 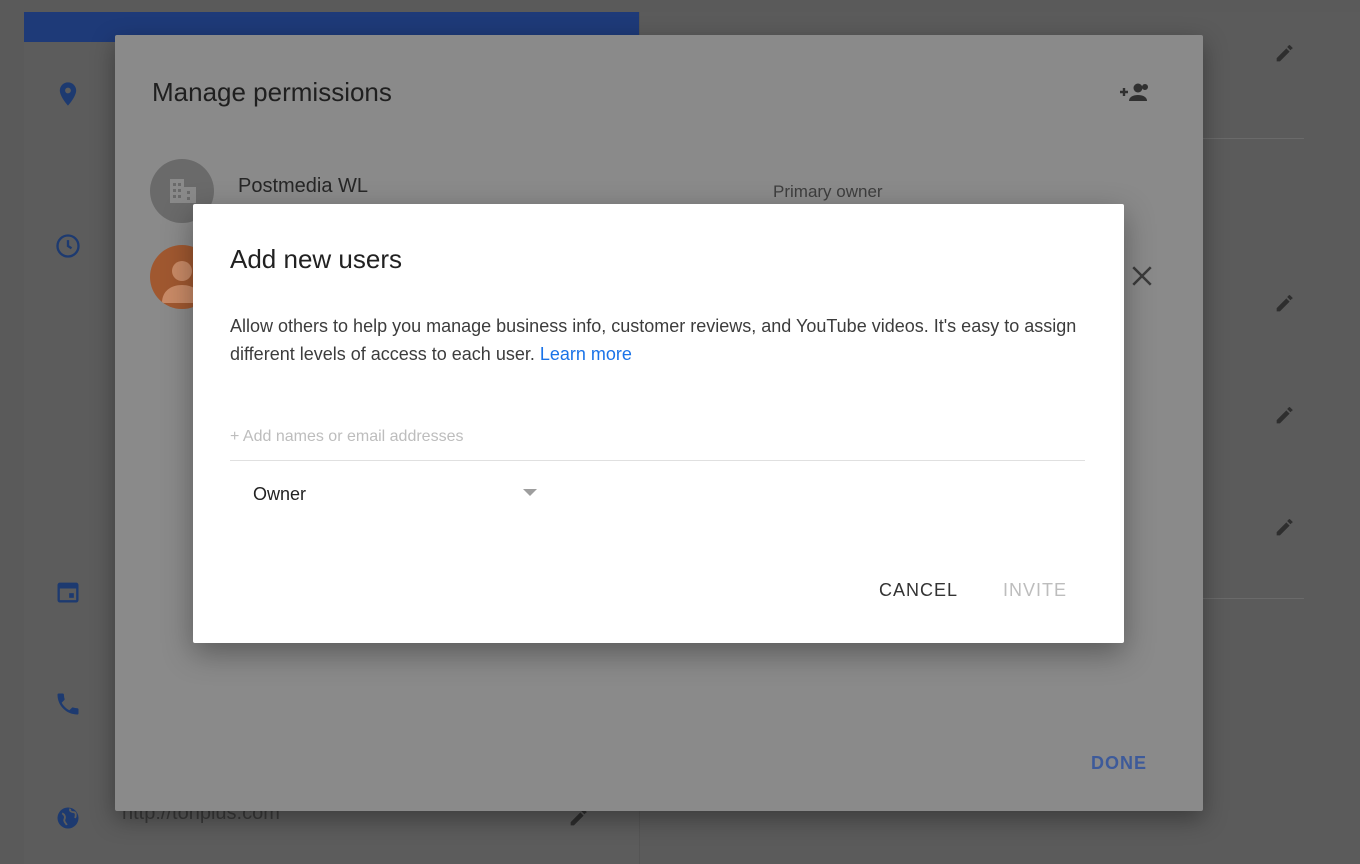 What do you see at coordinates (280, 493) in the screenshot?
I see `role-selected-value: Owner` at bounding box center [280, 493].